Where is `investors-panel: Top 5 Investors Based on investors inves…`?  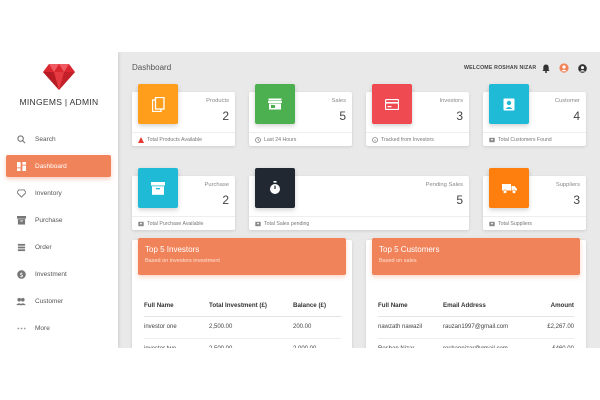 investors-panel: Top 5 Investors Based on investors inves… is located at coordinates (242, 293).